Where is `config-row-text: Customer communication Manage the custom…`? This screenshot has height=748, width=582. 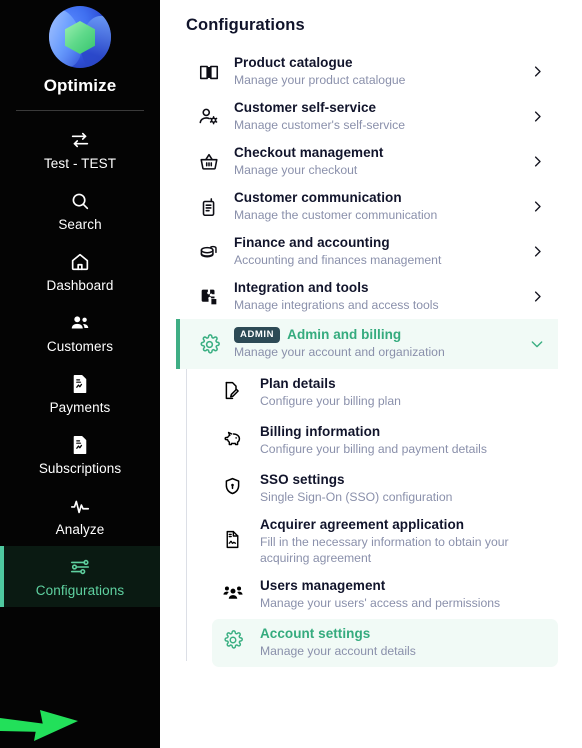 config-row-text: Customer communication Manage the custom… is located at coordinates (374, 207).